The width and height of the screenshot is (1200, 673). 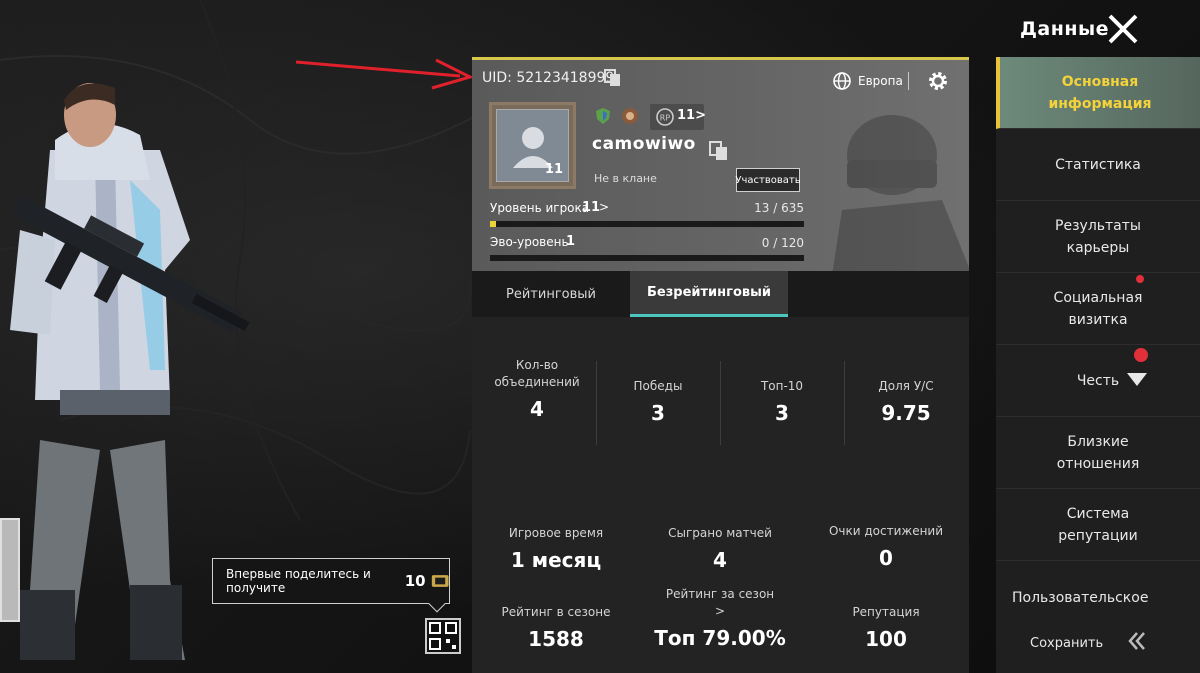 I want to click on stat-reputation: Репутация 100, so click(x=886, y=627).